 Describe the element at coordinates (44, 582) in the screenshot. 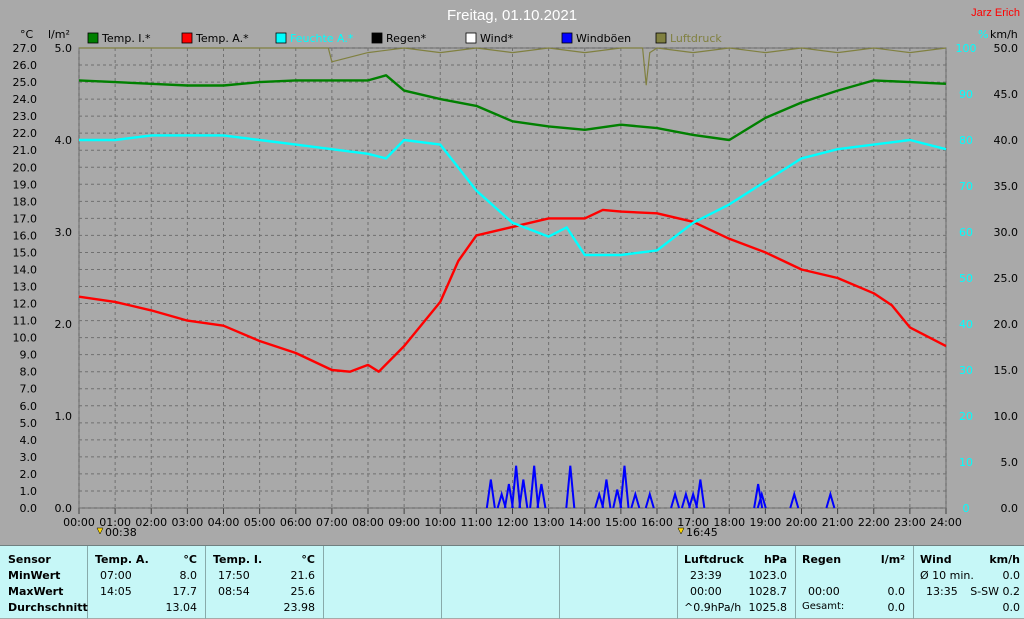

I see `col-sensor: Sensor MinWert MaxWert Durchschnitt` at that location.